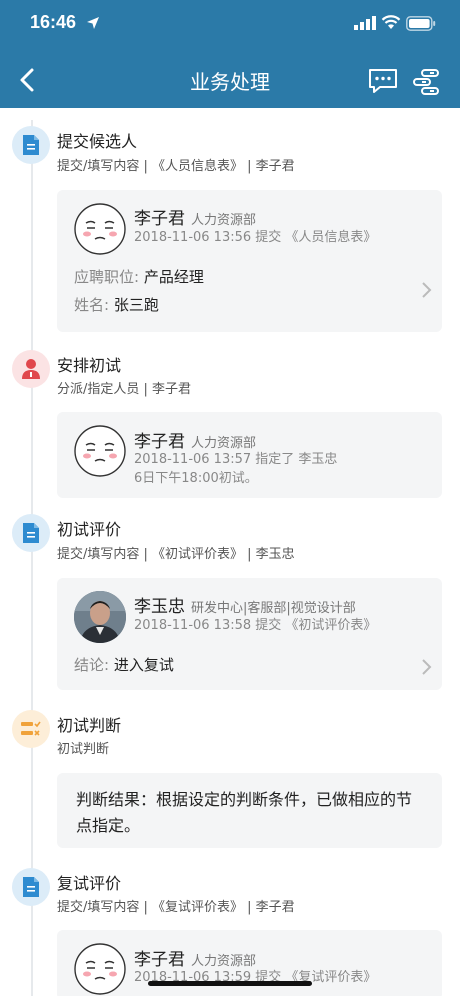 This screenshot has width=460, height=996. Describe the element at coordinates (89, 529) in the screenshot. I see `step-title: 初试评价` at that location.